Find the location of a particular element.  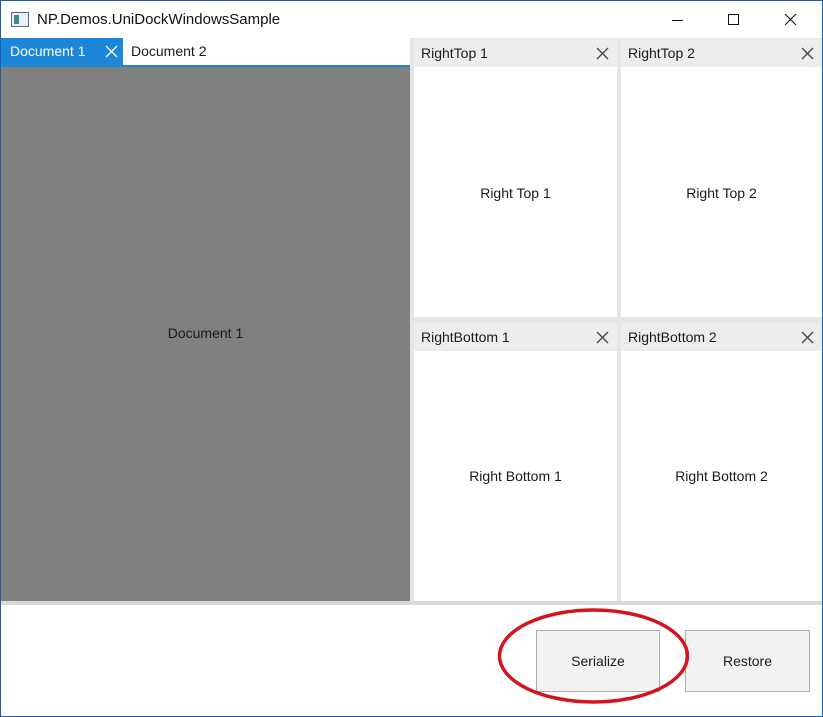

pane-content-label: Right Bottom 2 is located at coordinates (721, 476).